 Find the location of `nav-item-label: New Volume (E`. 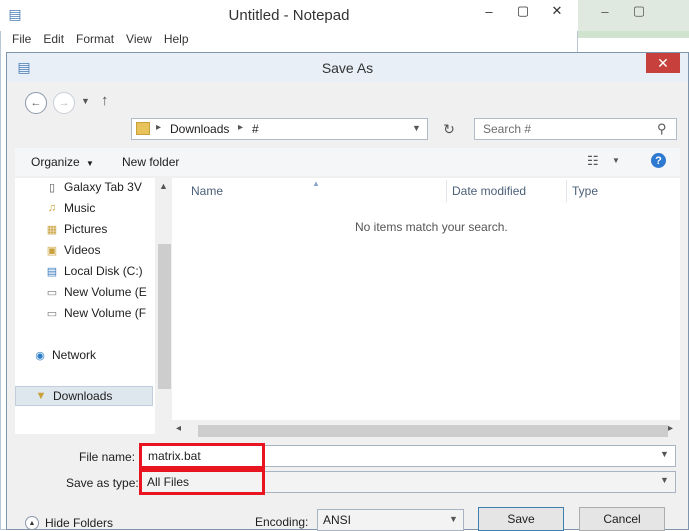

nav-item-label: New Volume (E is located at coordinates (105, 292).